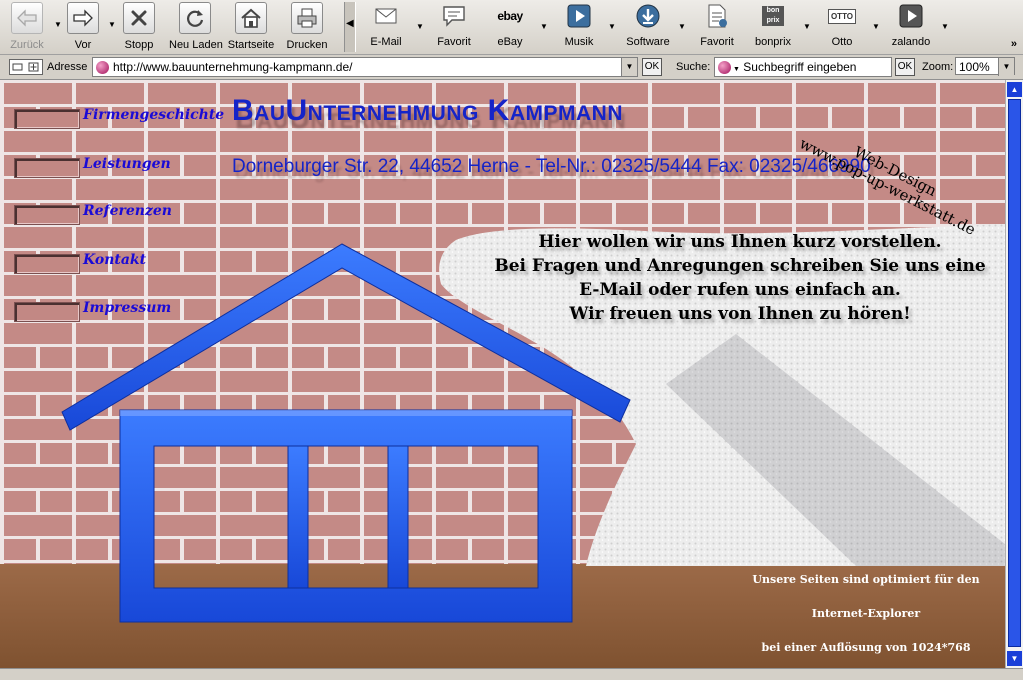  I want to click on search-engine-icon, so click(724, 68).